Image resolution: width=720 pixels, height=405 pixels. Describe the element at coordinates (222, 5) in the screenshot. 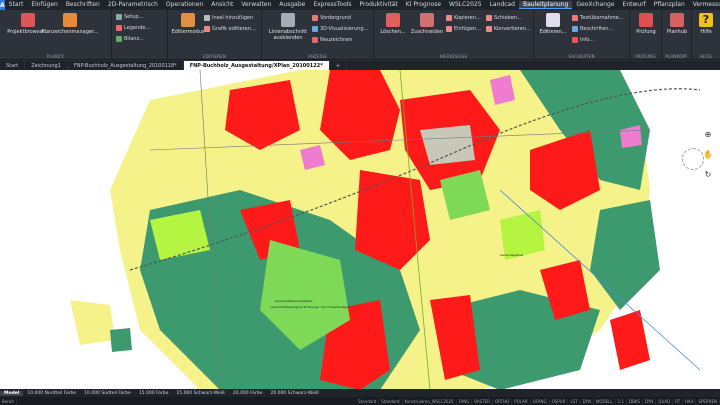

I see `menu-item-ansicht: Ansicht` at that location.